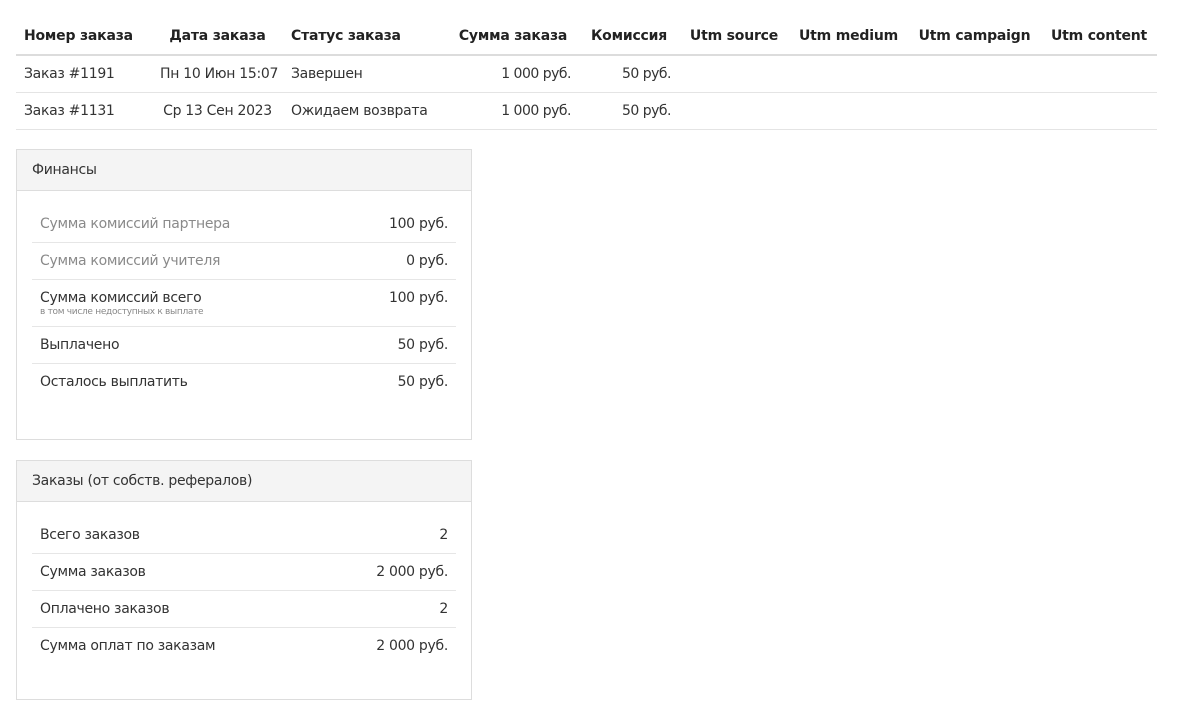  I want to click on order-date: Ср 13 Сен 2023, so click(217, 111).